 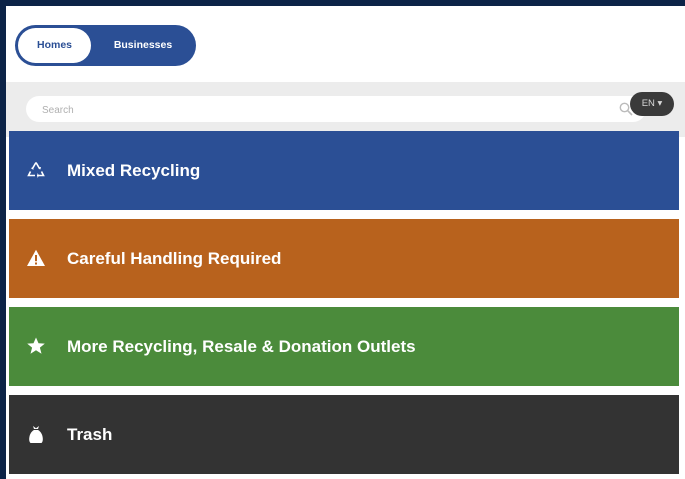 I want to click on category-label: Trash, so click(x=90, y=434).